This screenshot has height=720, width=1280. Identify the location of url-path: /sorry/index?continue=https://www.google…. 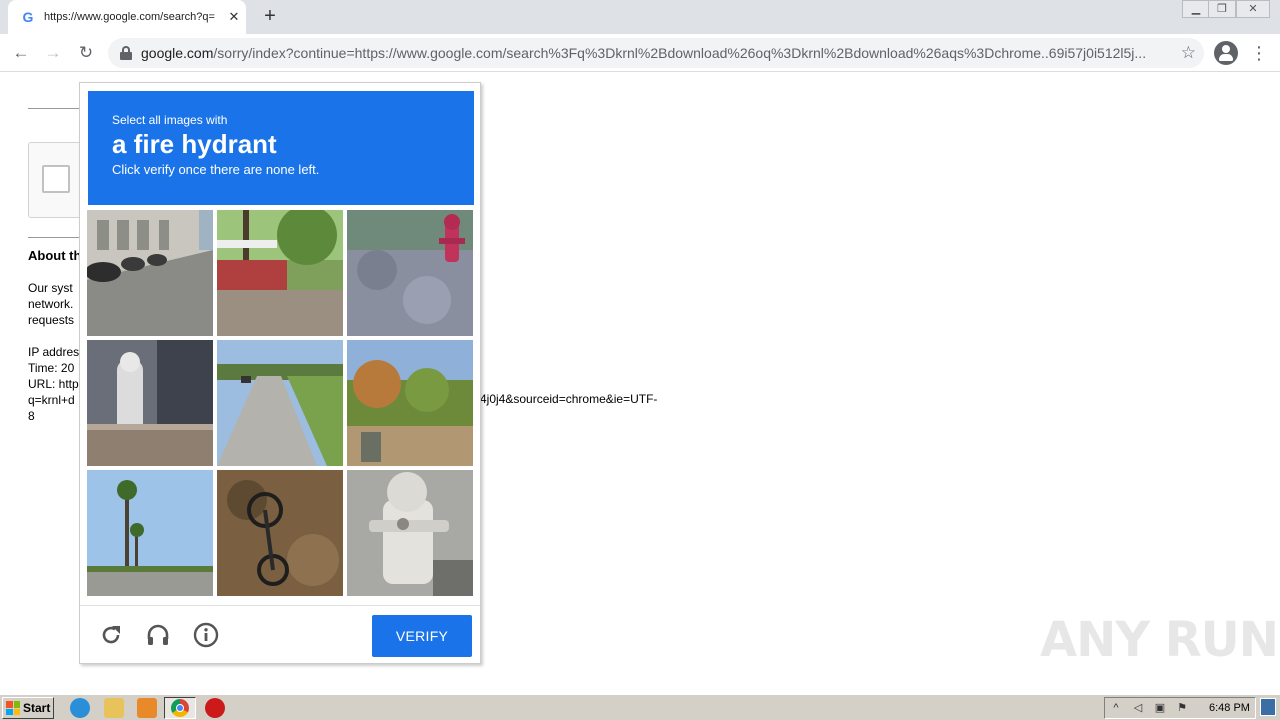
(680, 53).